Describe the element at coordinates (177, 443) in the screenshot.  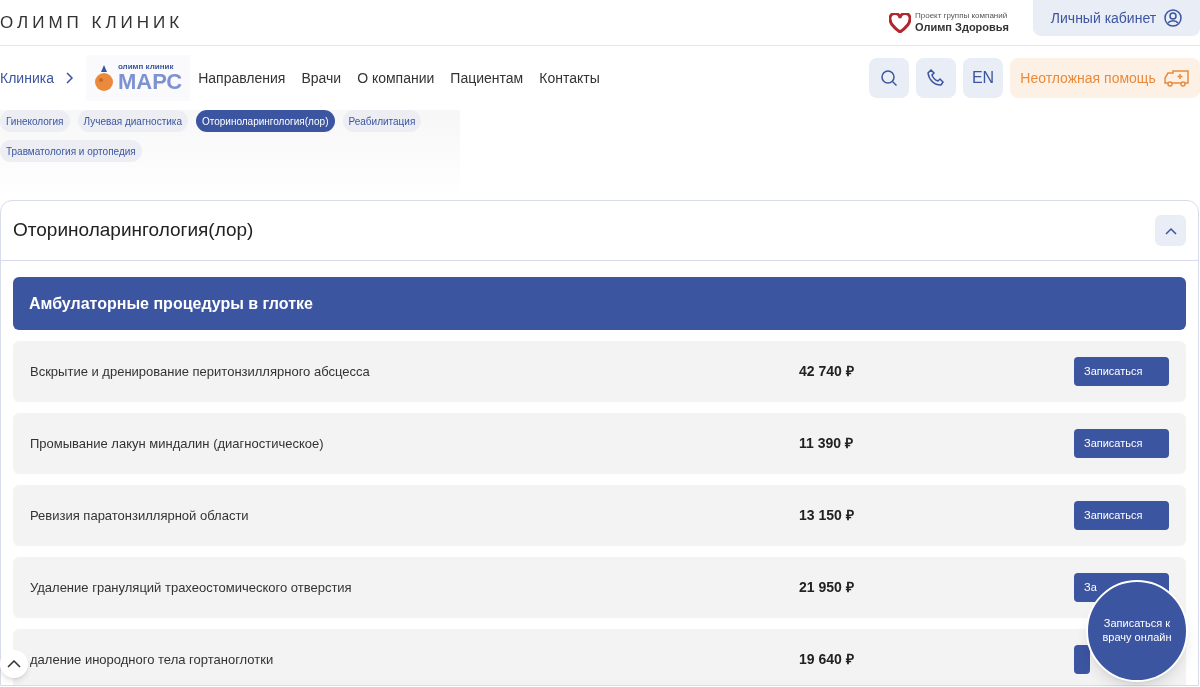
I see `service-name: Промывание лакун миндалин (диагностическое)` at that location.